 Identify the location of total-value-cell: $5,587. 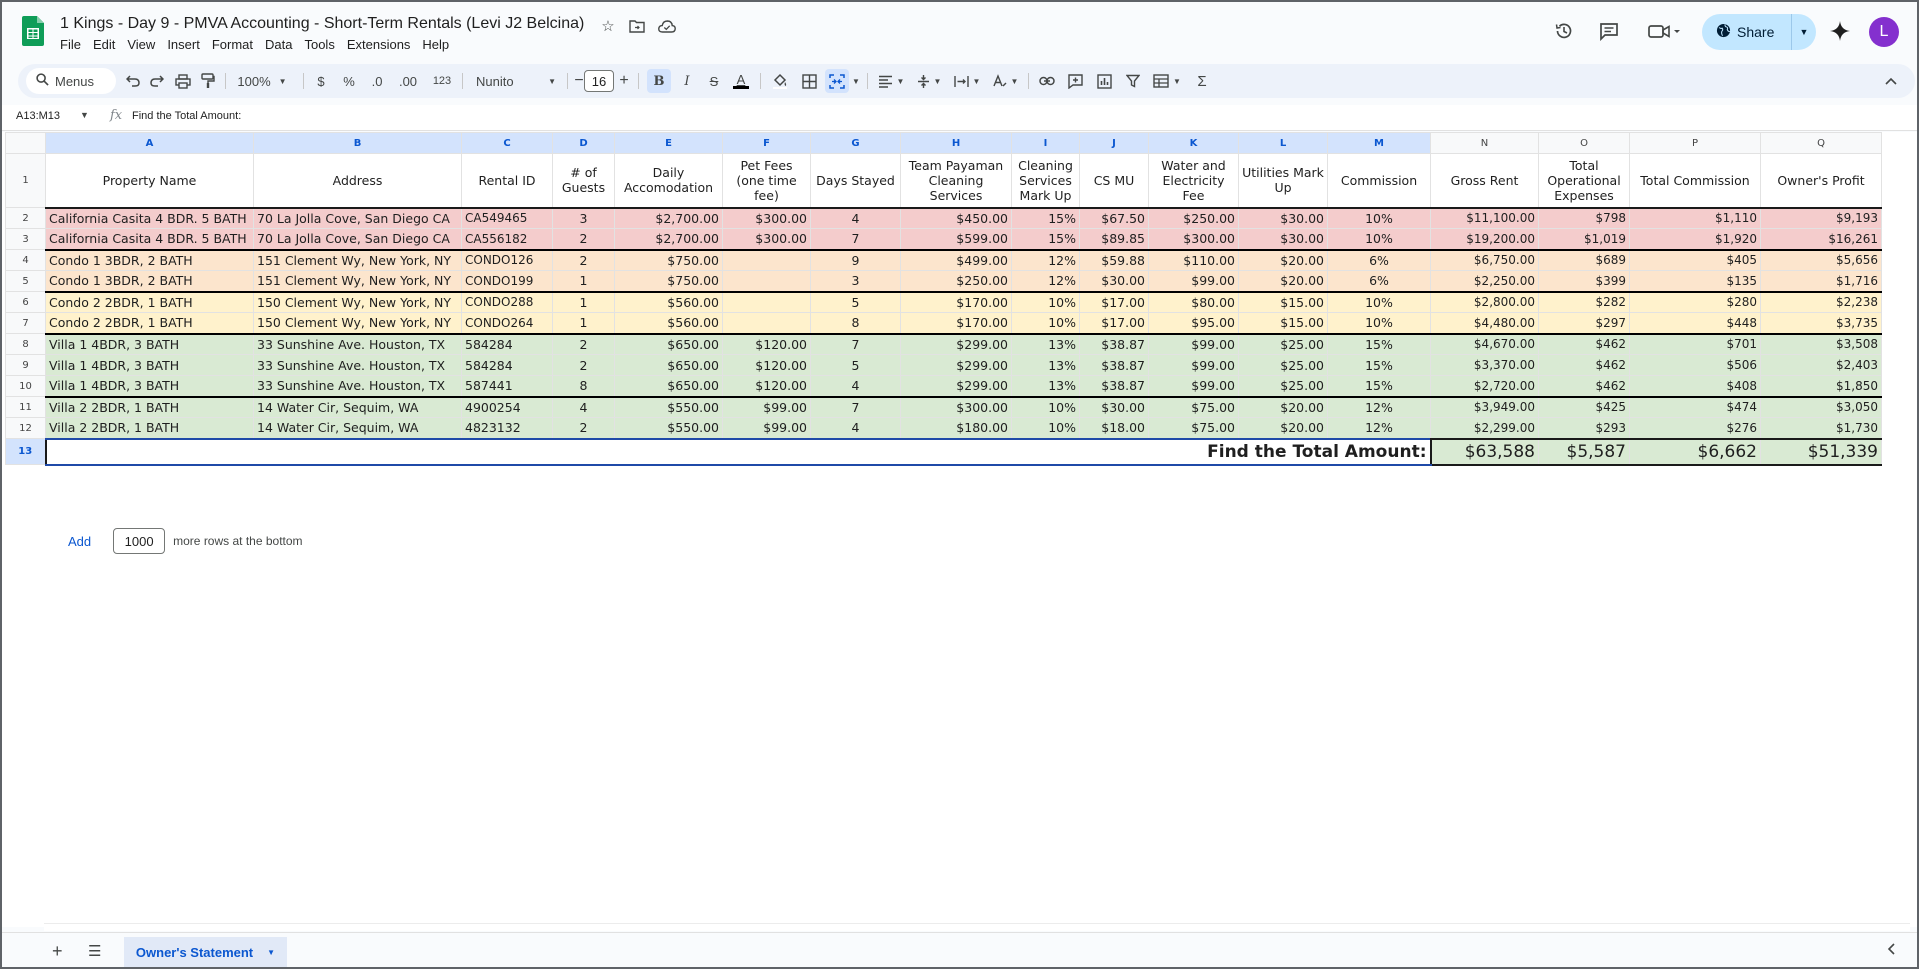
(1584, 451).